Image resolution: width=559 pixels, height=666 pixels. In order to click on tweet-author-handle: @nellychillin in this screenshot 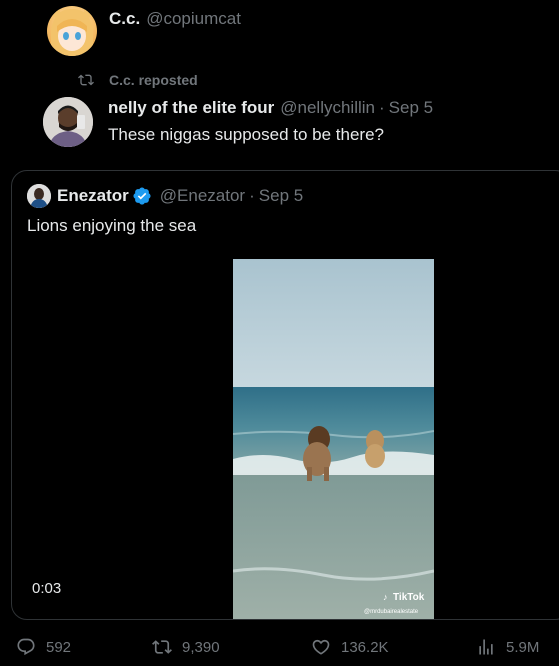, I will do `click(327, 108)`.